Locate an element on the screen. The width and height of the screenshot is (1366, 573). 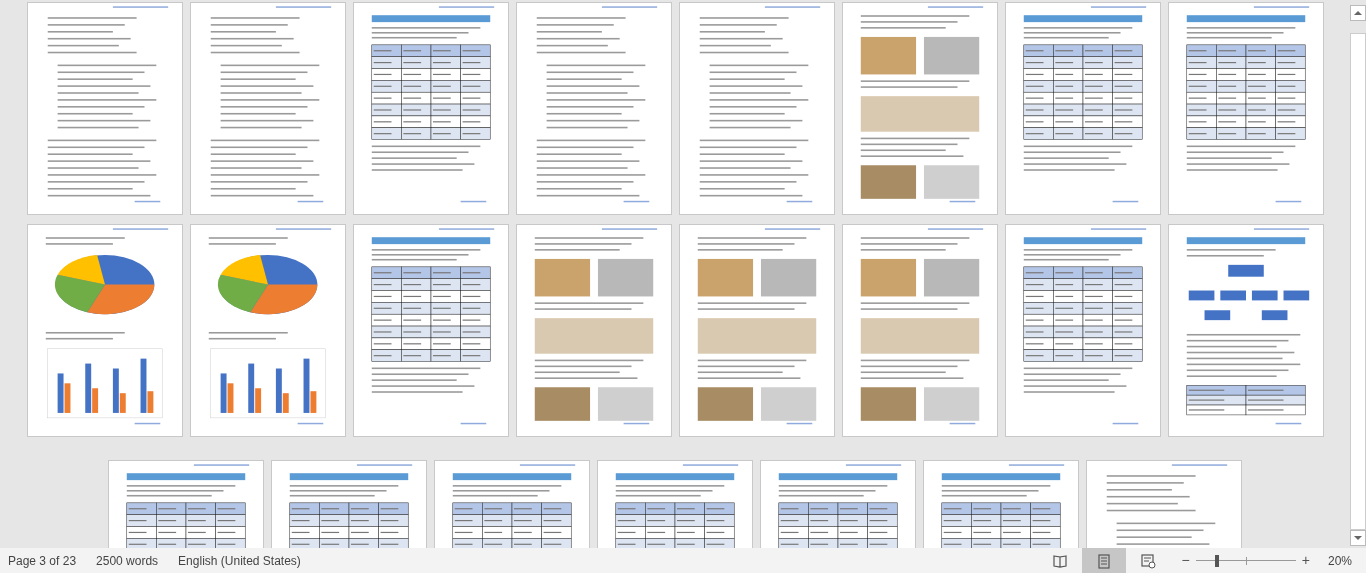
language: English (United States) is located at coordinates (239, 560).